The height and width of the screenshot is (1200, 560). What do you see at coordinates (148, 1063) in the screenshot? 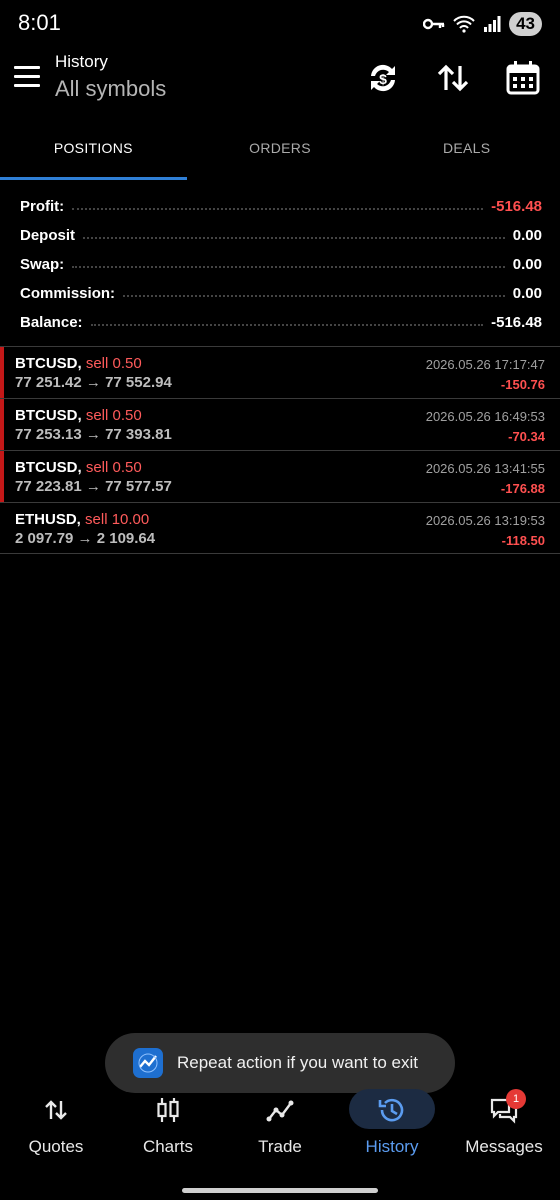
I see `app-logo-icon` at bounding box center [148, 1063].